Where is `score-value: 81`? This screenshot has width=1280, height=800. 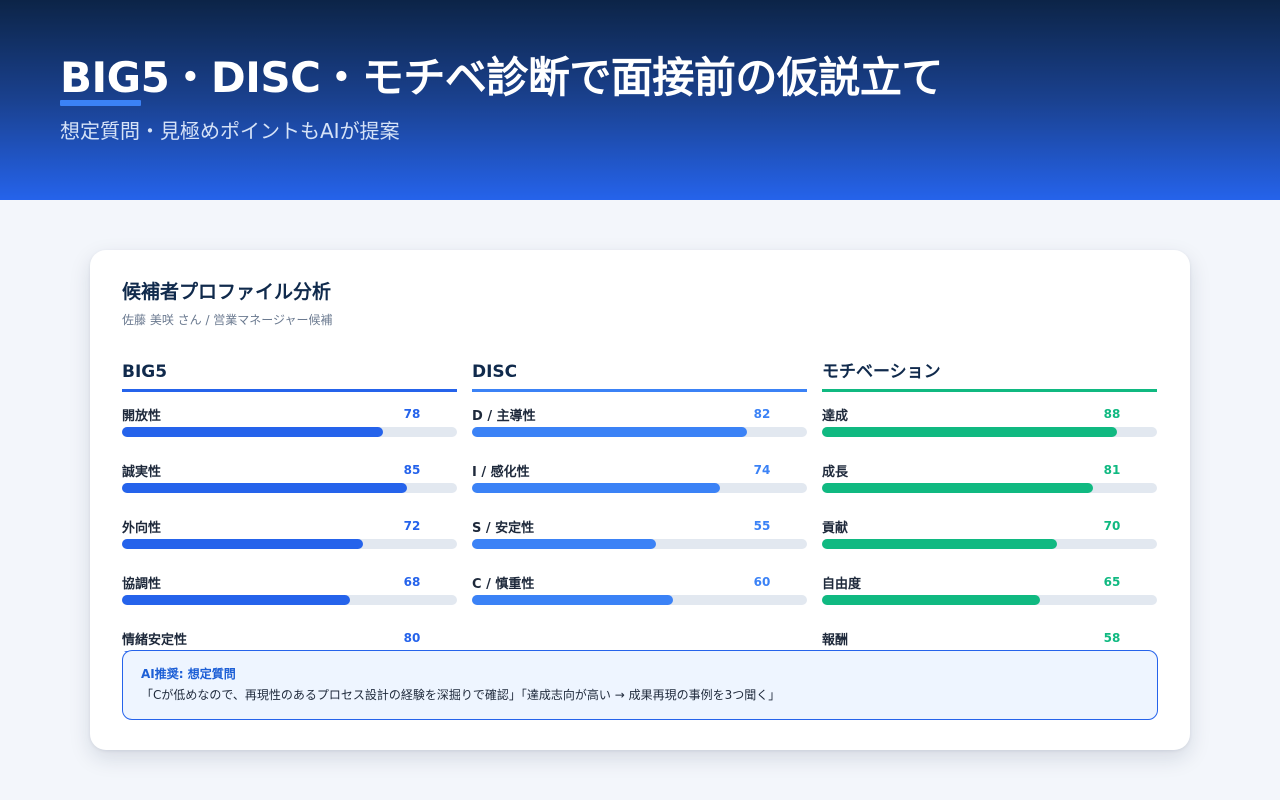
score-value: 81 is located at coordinates (1112, 470).